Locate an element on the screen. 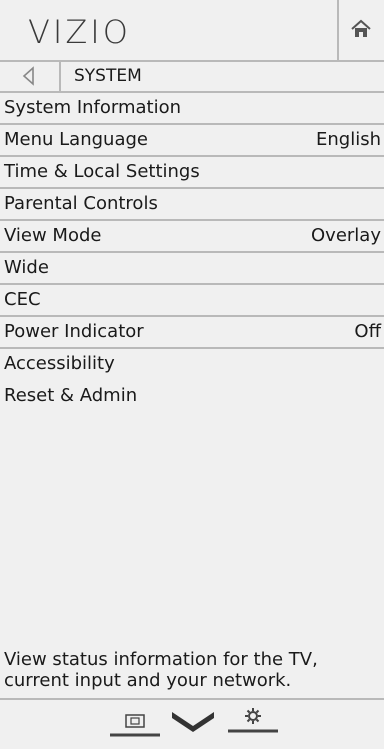  menu-item-label: View Mode is located at coordinates (53, 235).